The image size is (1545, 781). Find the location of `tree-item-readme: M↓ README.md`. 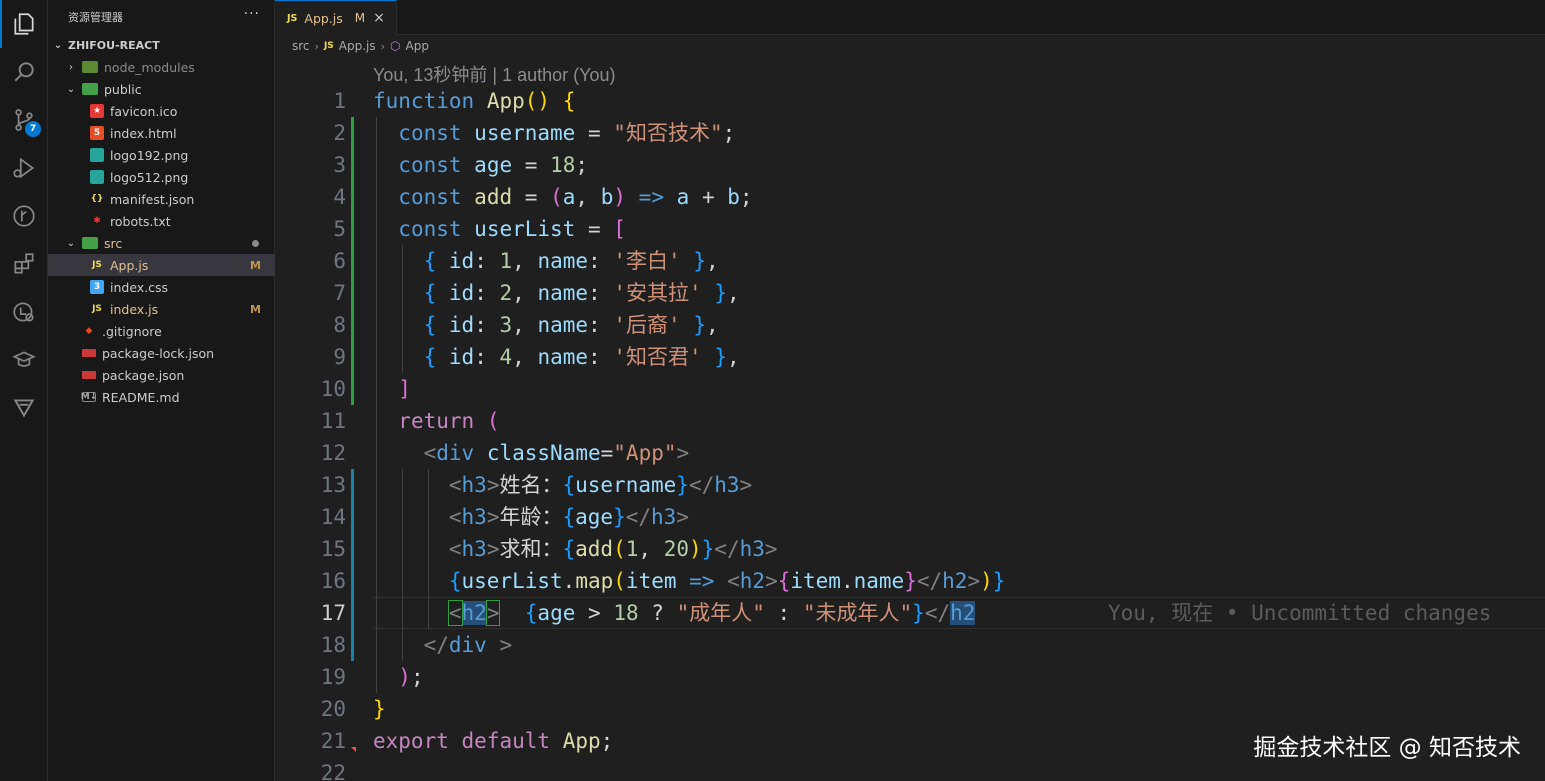

tree-item-readme: M↓ README.md is located at coordinates (161, 397).